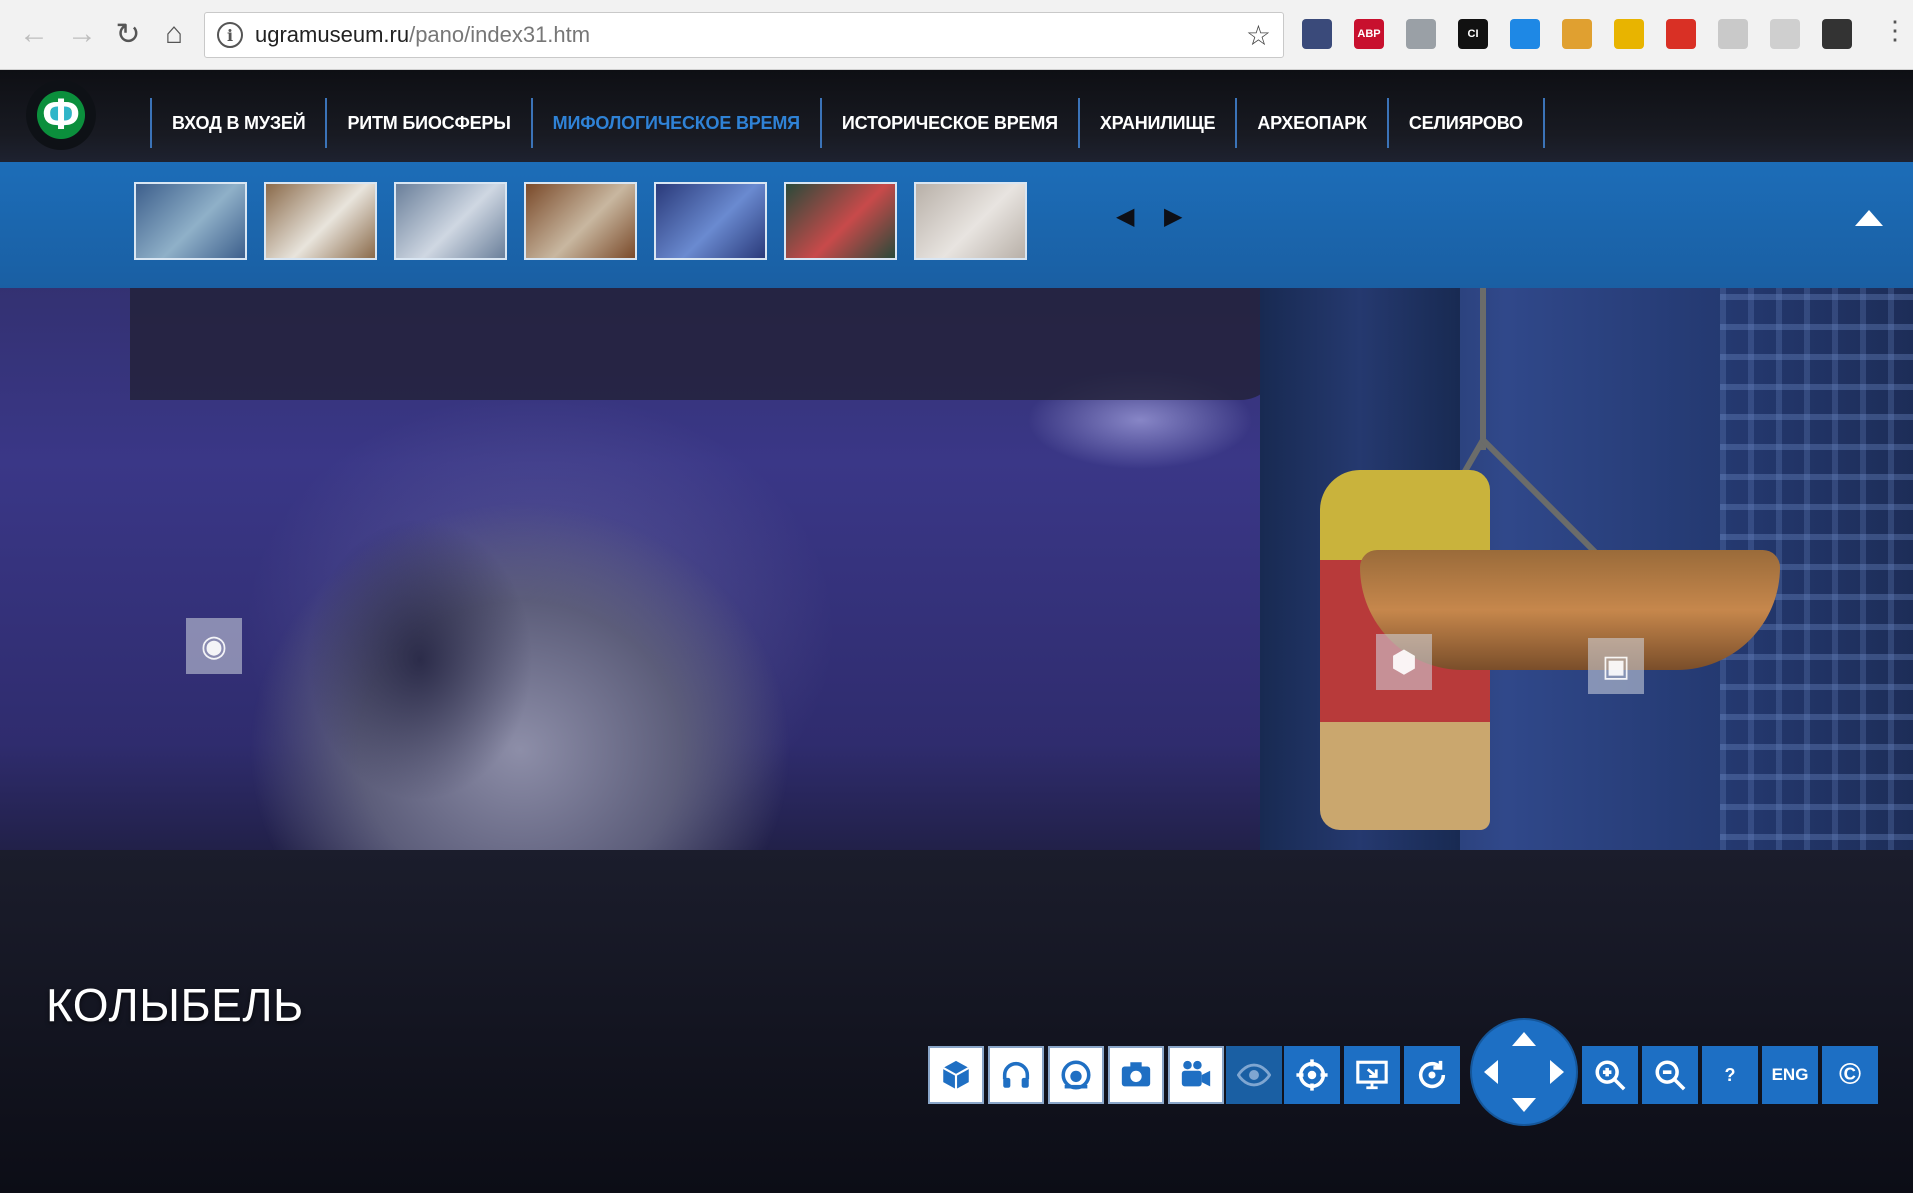 The image size is (1913, 1193). I want to click on face-ext-icon, so click(1577, 34).